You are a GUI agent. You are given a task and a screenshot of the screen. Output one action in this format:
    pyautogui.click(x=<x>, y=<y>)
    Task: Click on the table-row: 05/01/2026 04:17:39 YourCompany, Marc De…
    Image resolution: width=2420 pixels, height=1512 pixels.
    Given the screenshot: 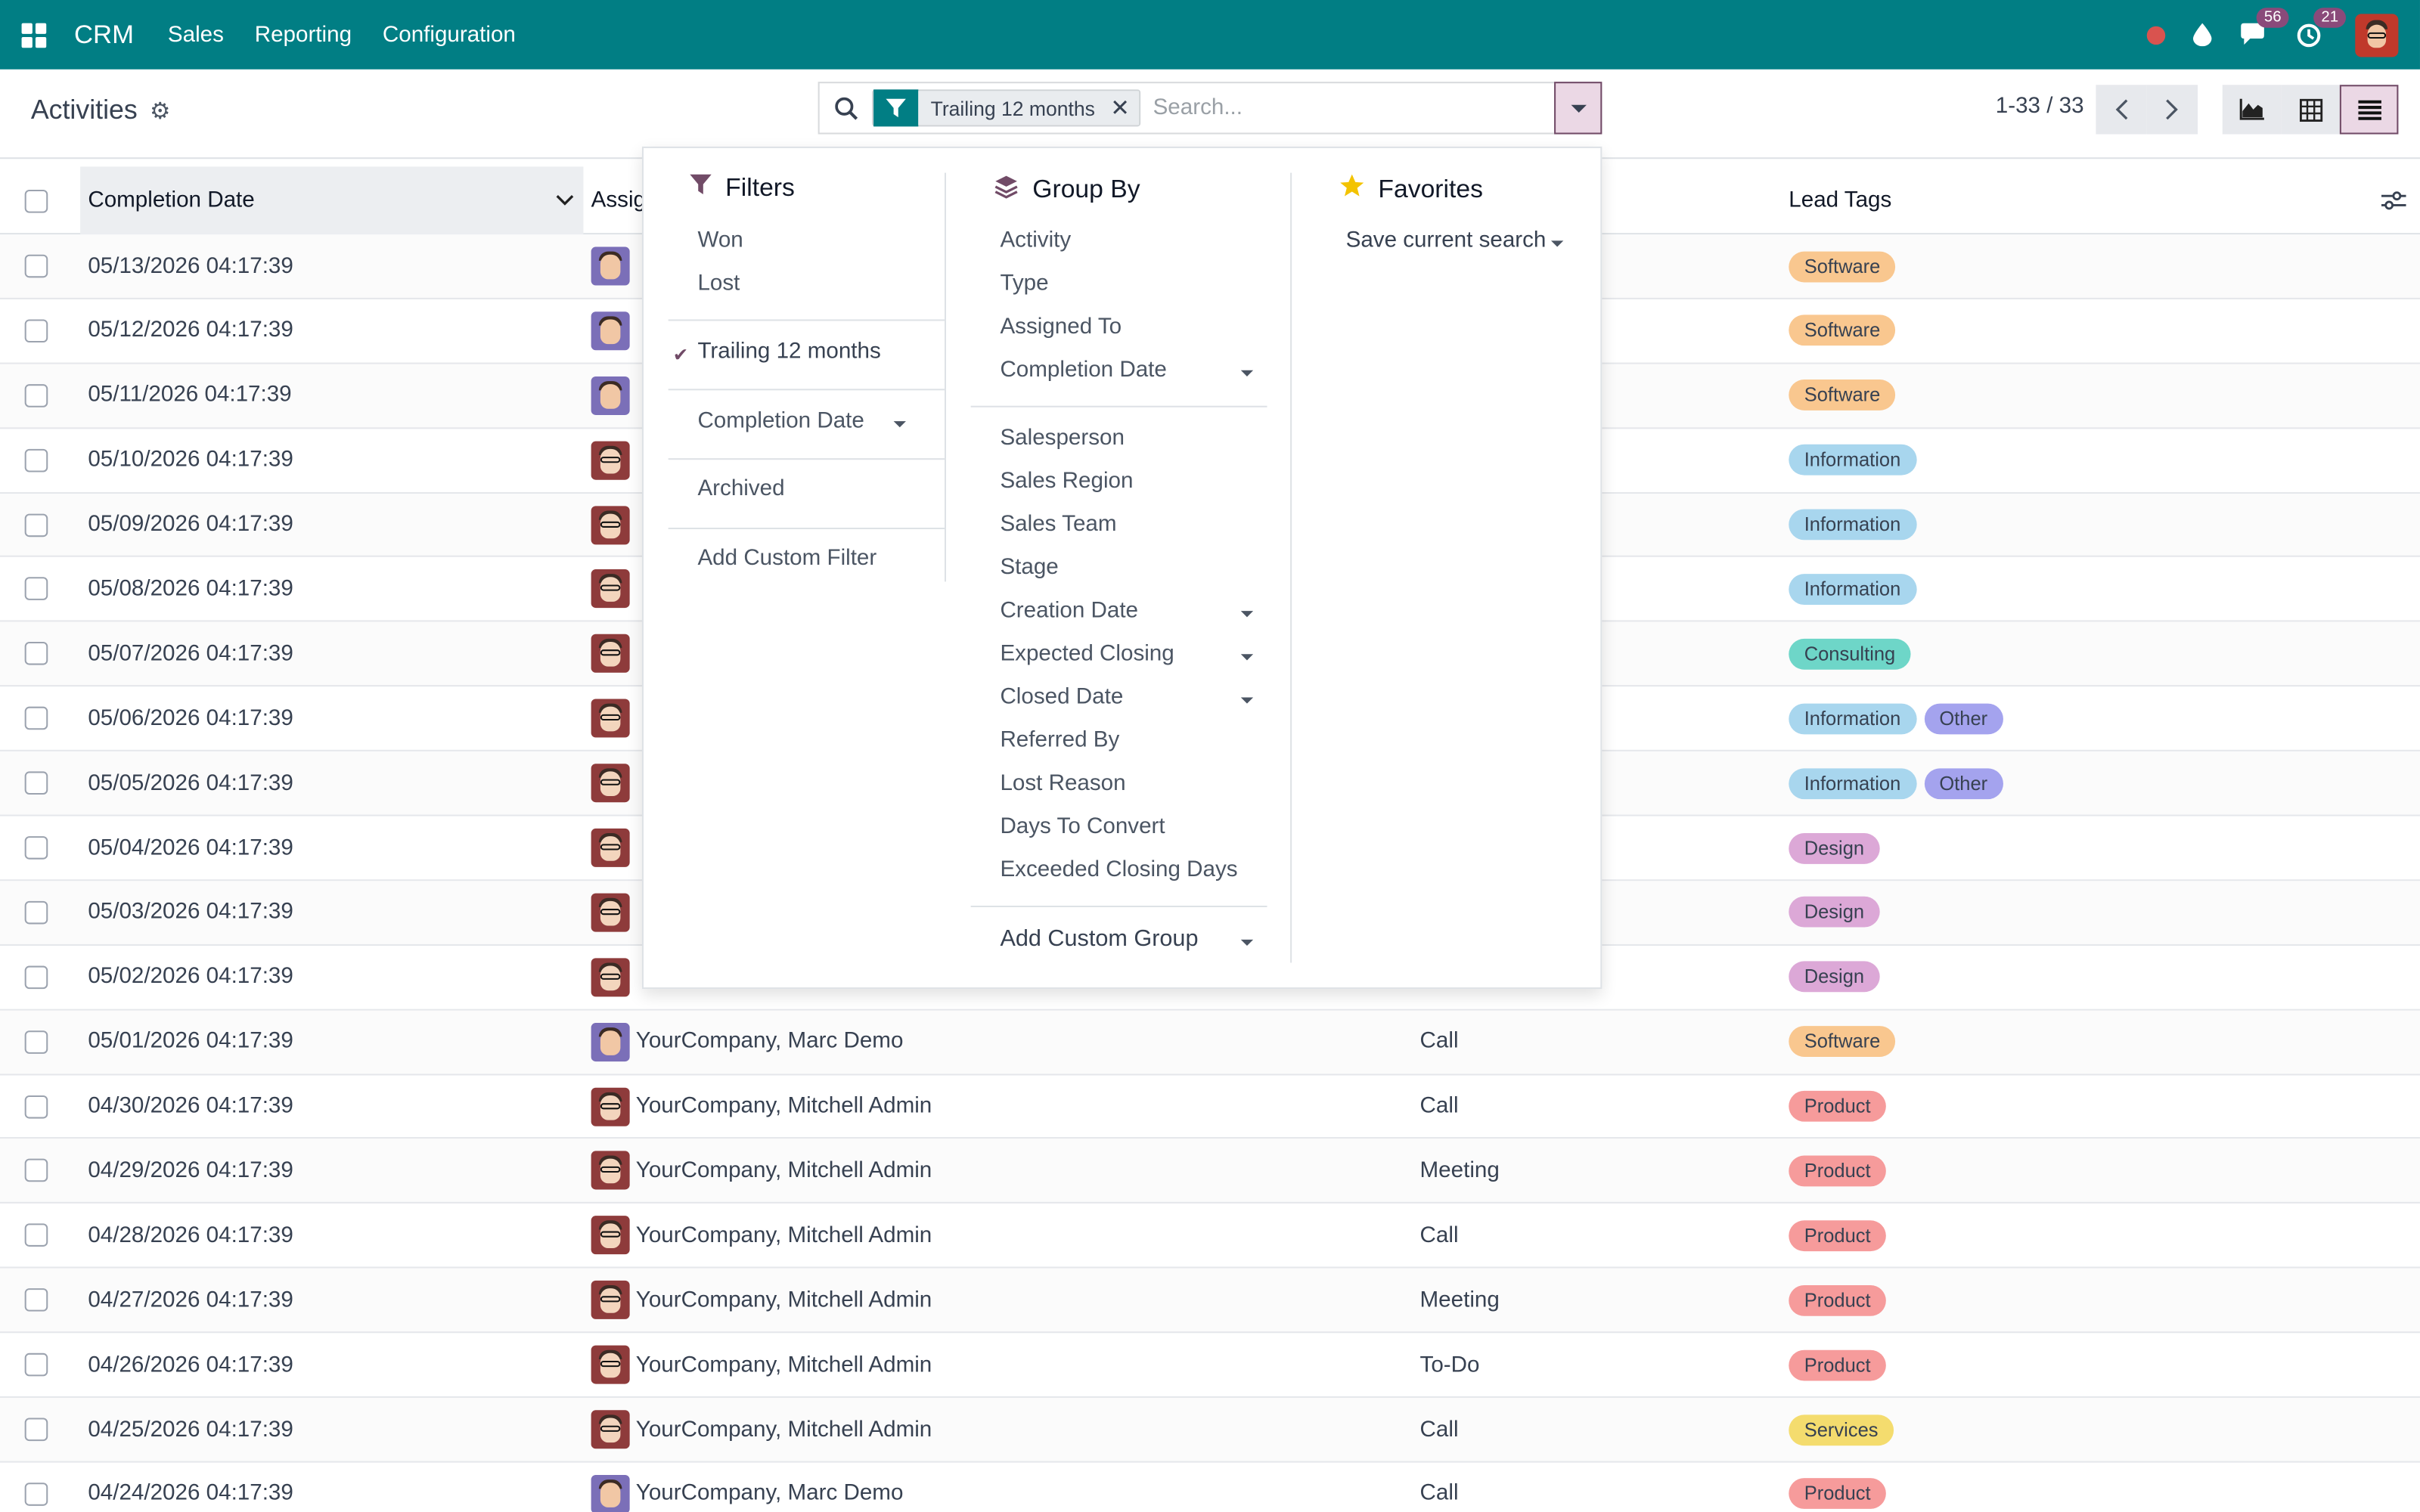 What is the action you would take?
    pyautogui.click(x=1210, y=1042)
    